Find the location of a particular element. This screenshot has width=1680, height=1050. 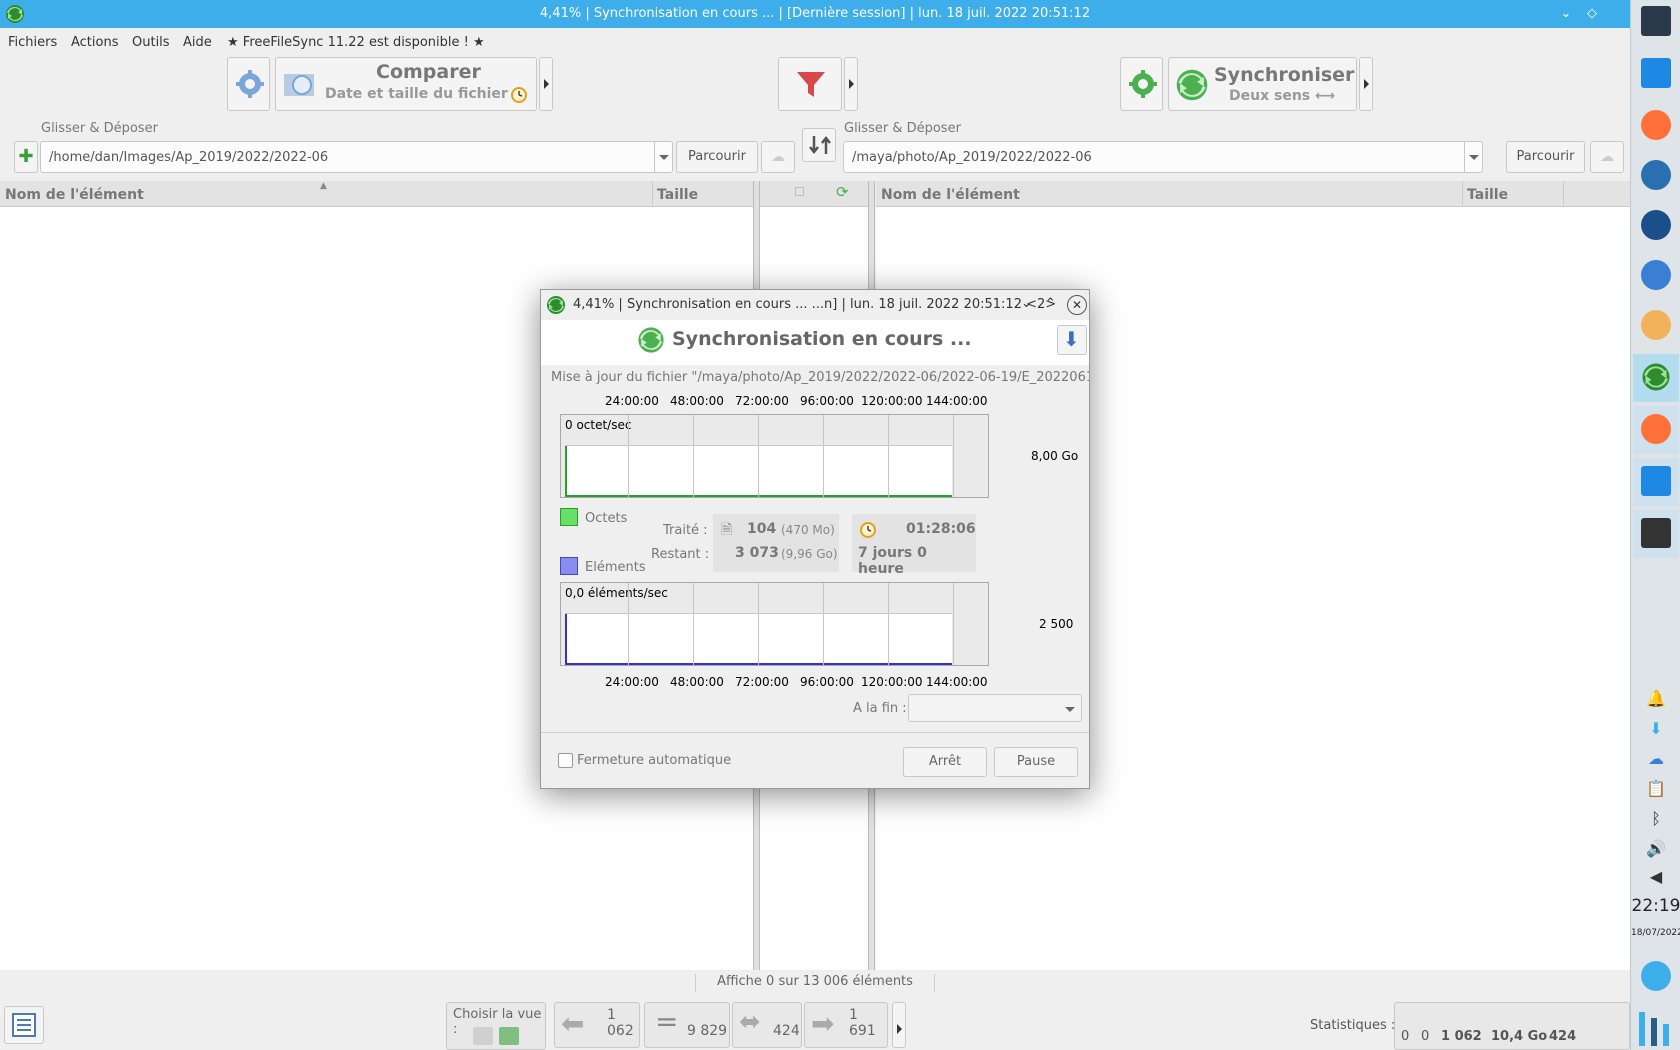

menu-aide: Aide is located at coordinates (197, 42).